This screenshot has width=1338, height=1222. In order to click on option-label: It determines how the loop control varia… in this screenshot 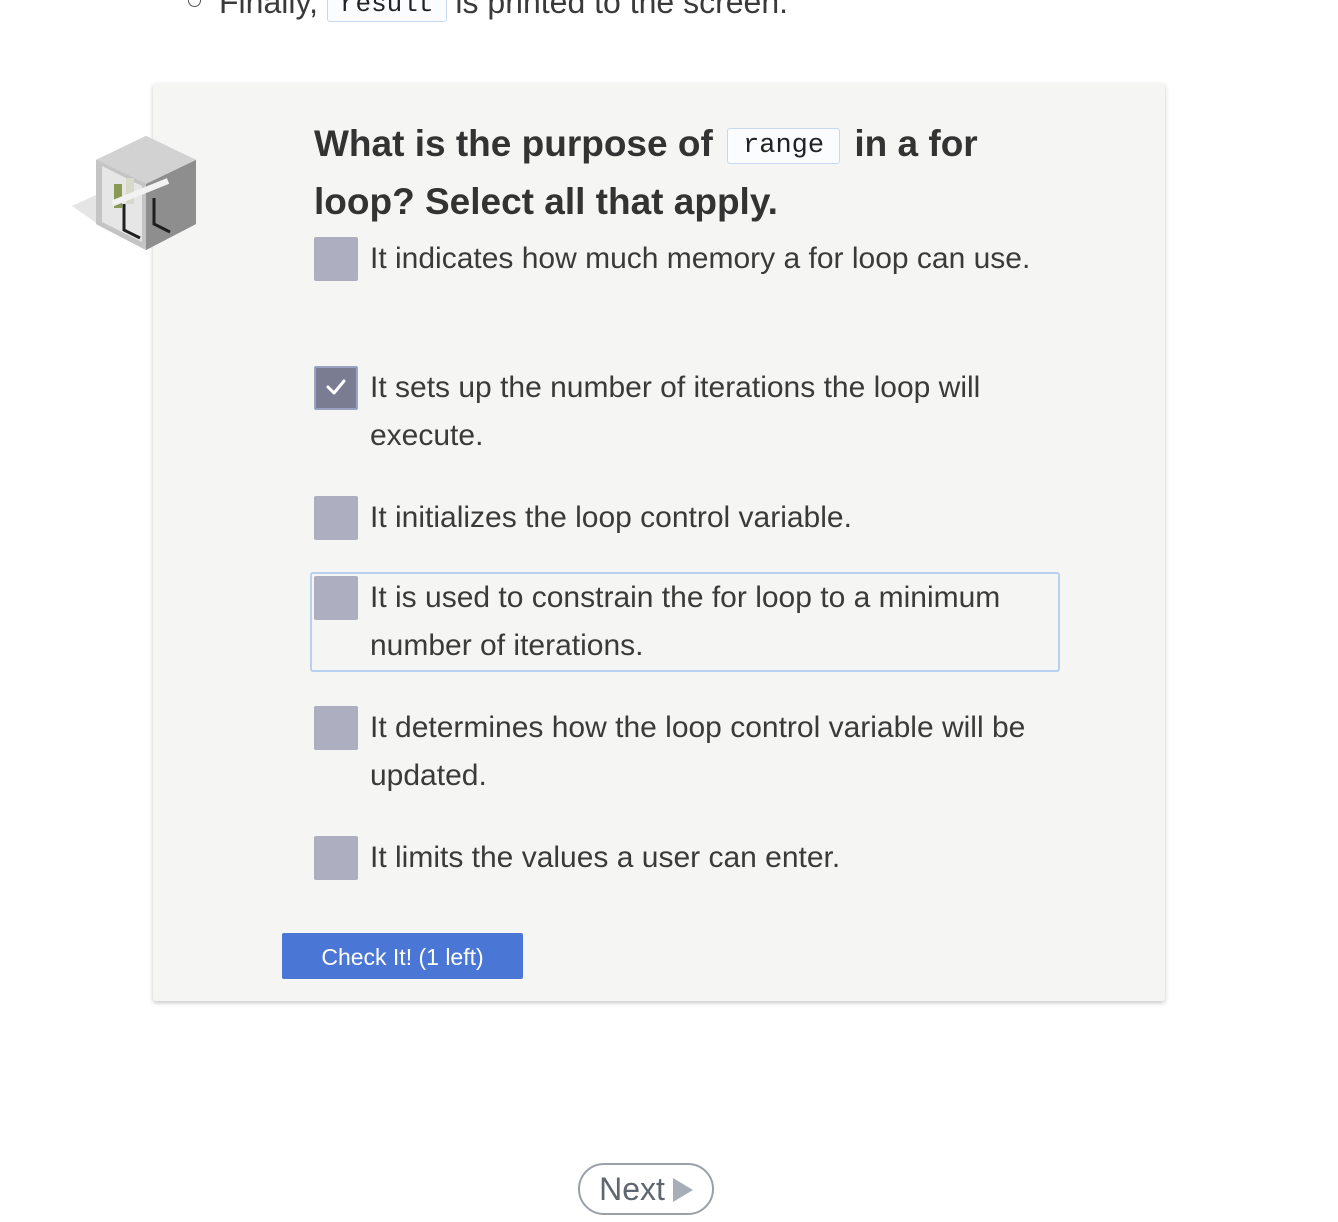, I will do `click(698, 751)`.